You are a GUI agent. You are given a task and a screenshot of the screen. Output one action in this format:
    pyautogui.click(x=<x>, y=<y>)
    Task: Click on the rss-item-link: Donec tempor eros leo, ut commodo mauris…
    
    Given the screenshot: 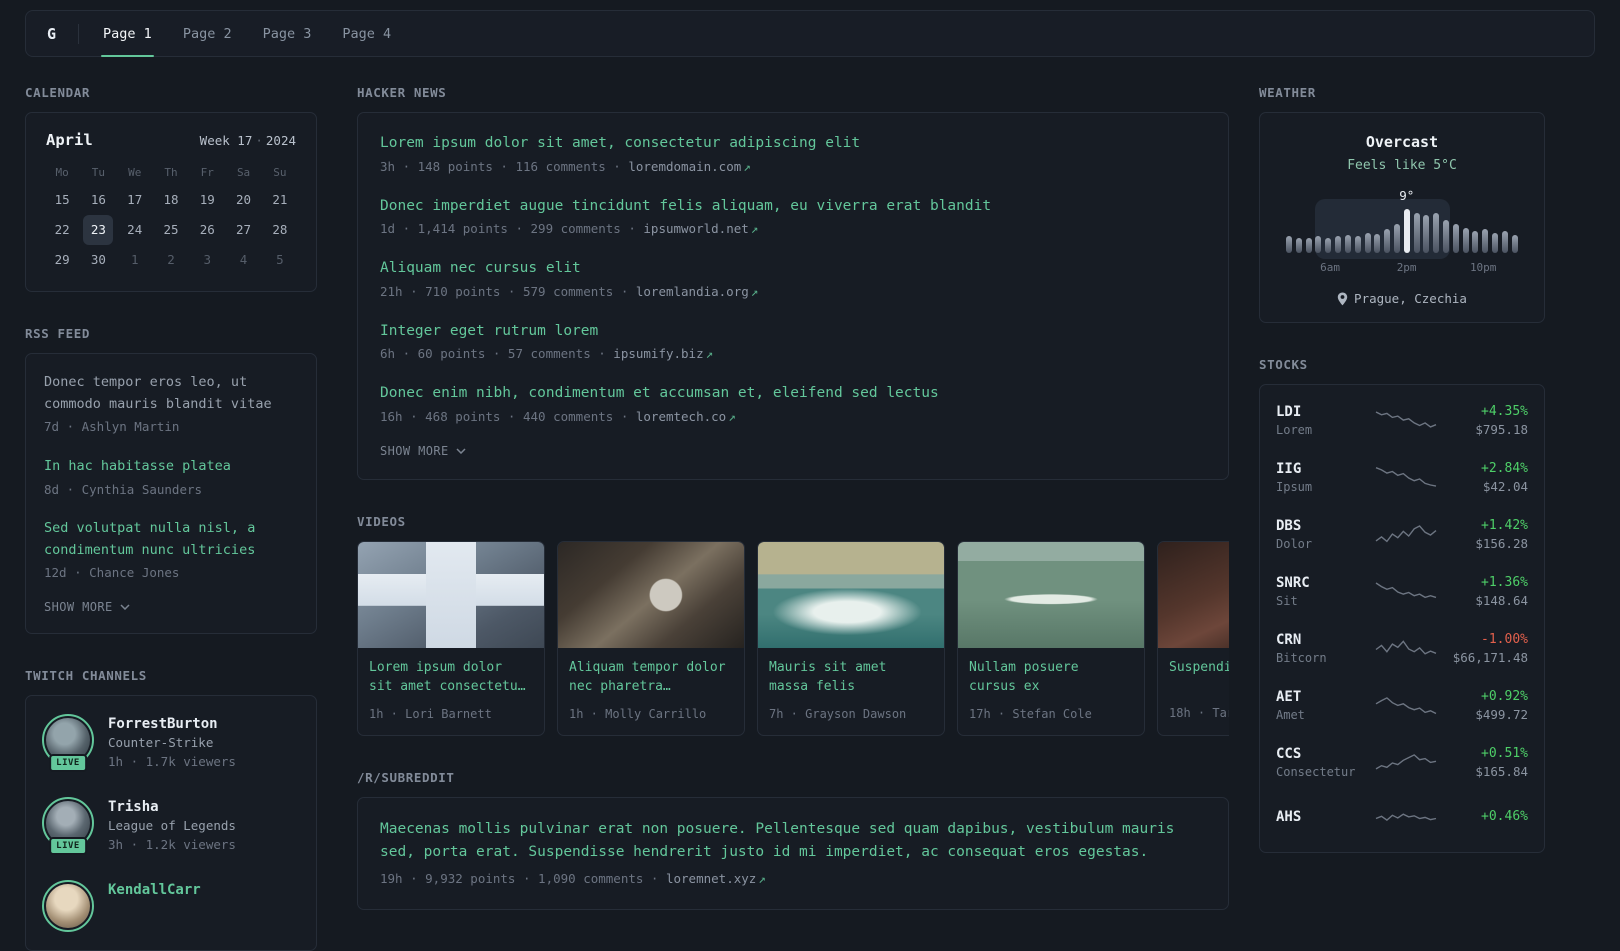 What is the action you would take?
    pyautogui.click(x=171, y=393)
    